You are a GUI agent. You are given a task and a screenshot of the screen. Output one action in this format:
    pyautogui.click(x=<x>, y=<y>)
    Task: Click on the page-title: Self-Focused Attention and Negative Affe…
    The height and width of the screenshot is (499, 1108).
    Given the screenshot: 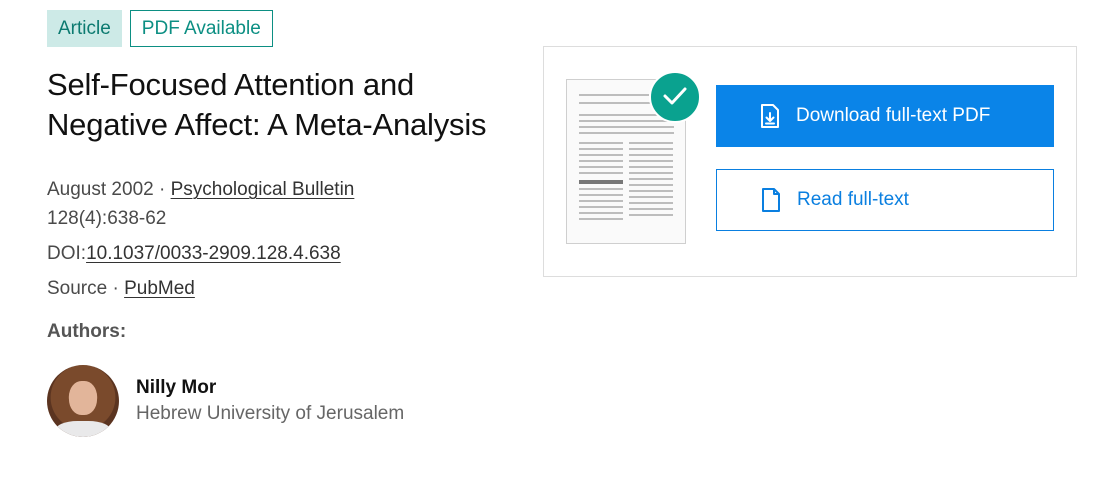 What is the action you would take?
    pyautogui.click(x=267, y=104)
    